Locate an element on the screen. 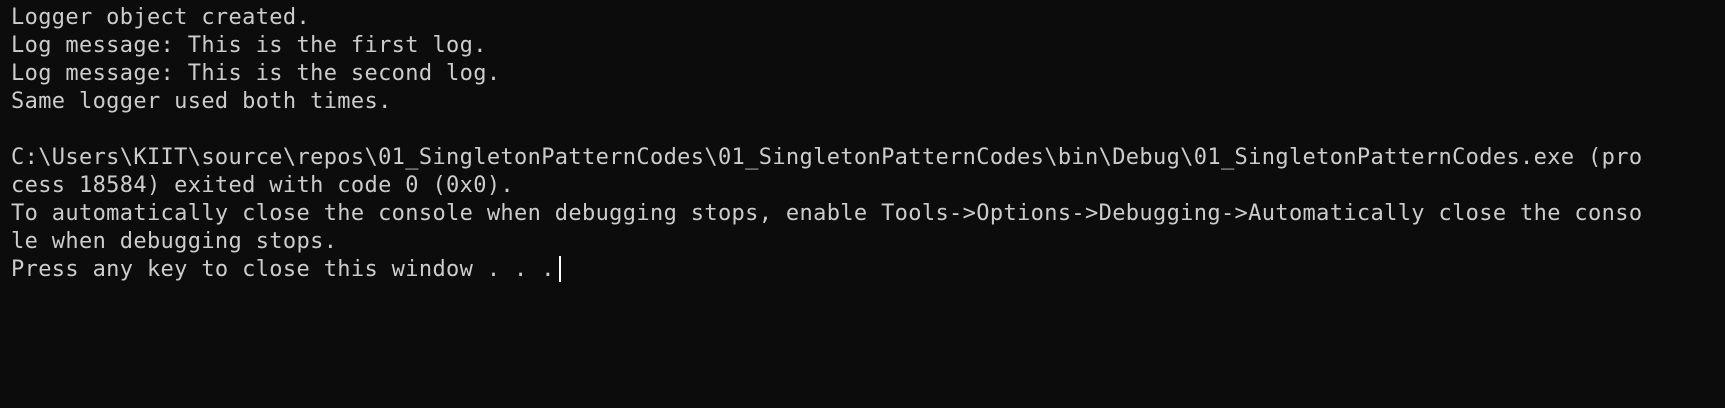 This screenshot has height=408, width=1725. press-any-key-prompt: Press any key to close this window . . . is located at coordinates (283, 269).